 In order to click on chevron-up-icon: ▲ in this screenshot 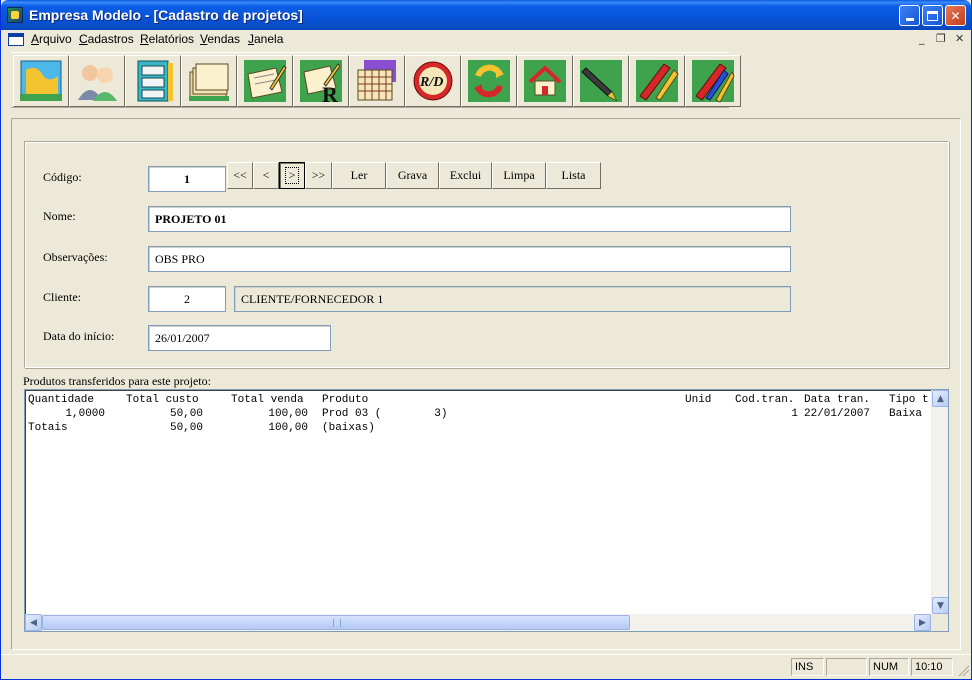, I will do `click(940, 398)`.